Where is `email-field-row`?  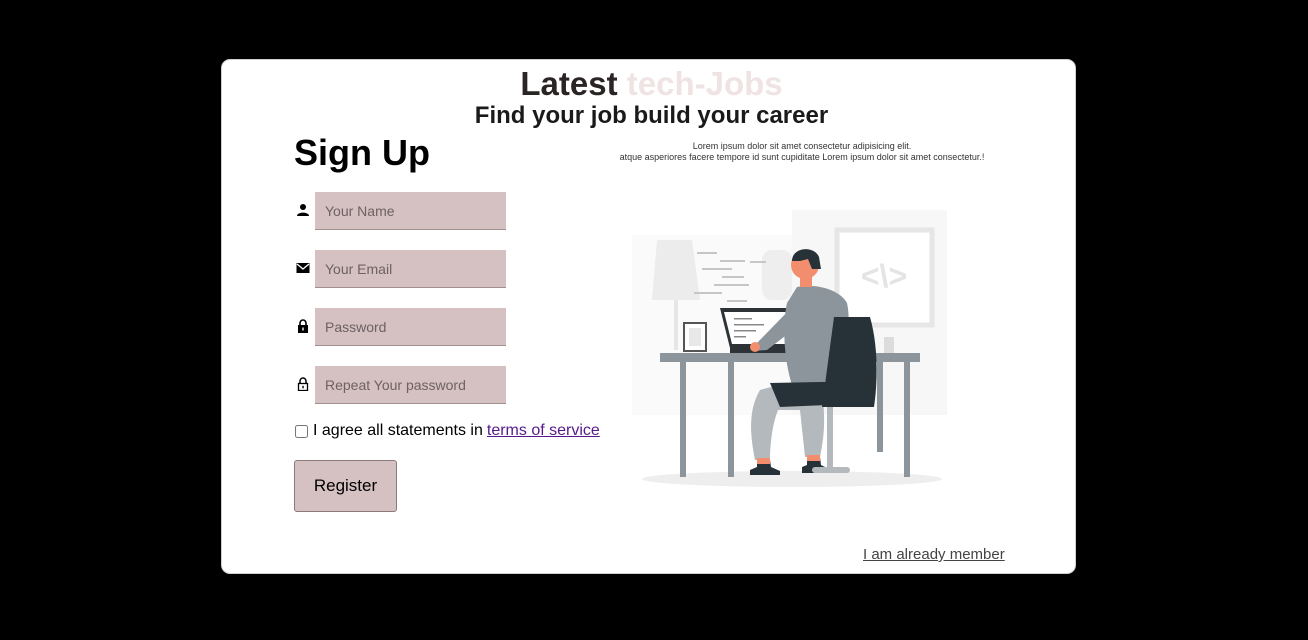
email-field-row is located at coordinates (402, 269).